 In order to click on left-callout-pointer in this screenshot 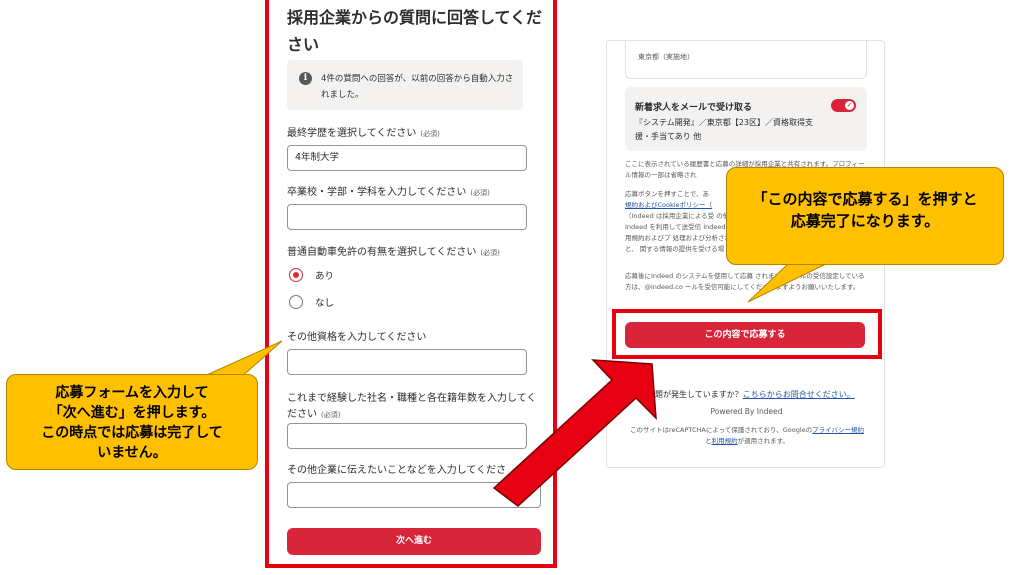, I will do `click(241, 359)`.